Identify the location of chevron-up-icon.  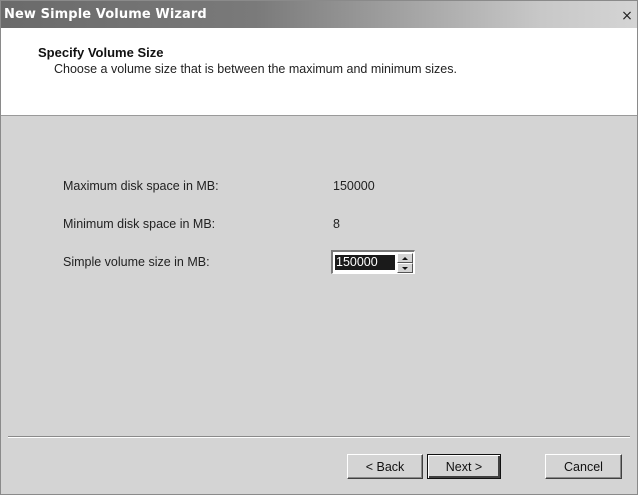
(405, 258).